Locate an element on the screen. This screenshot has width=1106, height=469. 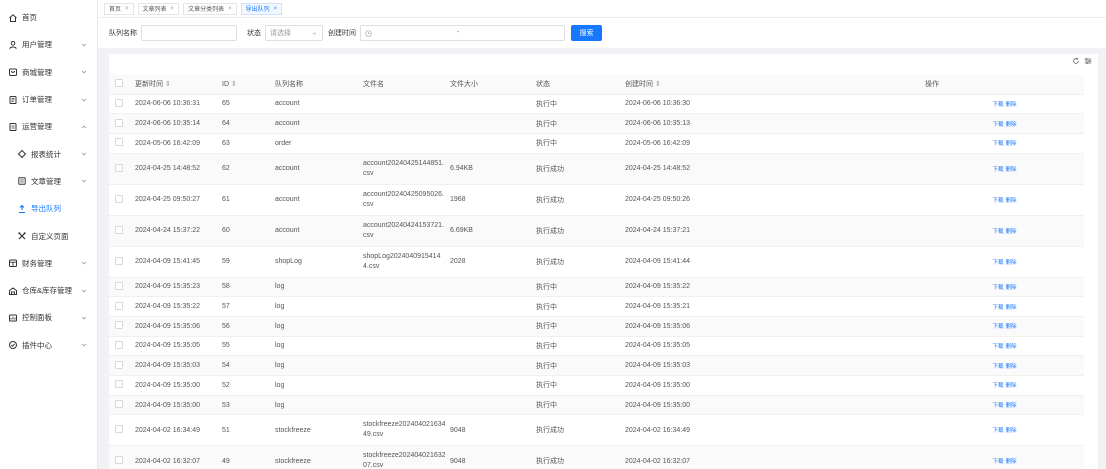
sidebar-item-user: 用户管理 is located at coordinates (48, 44).